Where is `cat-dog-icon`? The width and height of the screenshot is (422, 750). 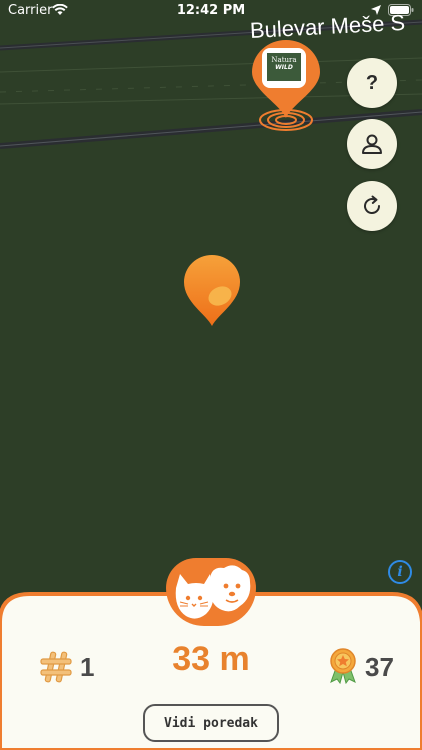 cat-dog-icon is located at coordinates (213, 592).